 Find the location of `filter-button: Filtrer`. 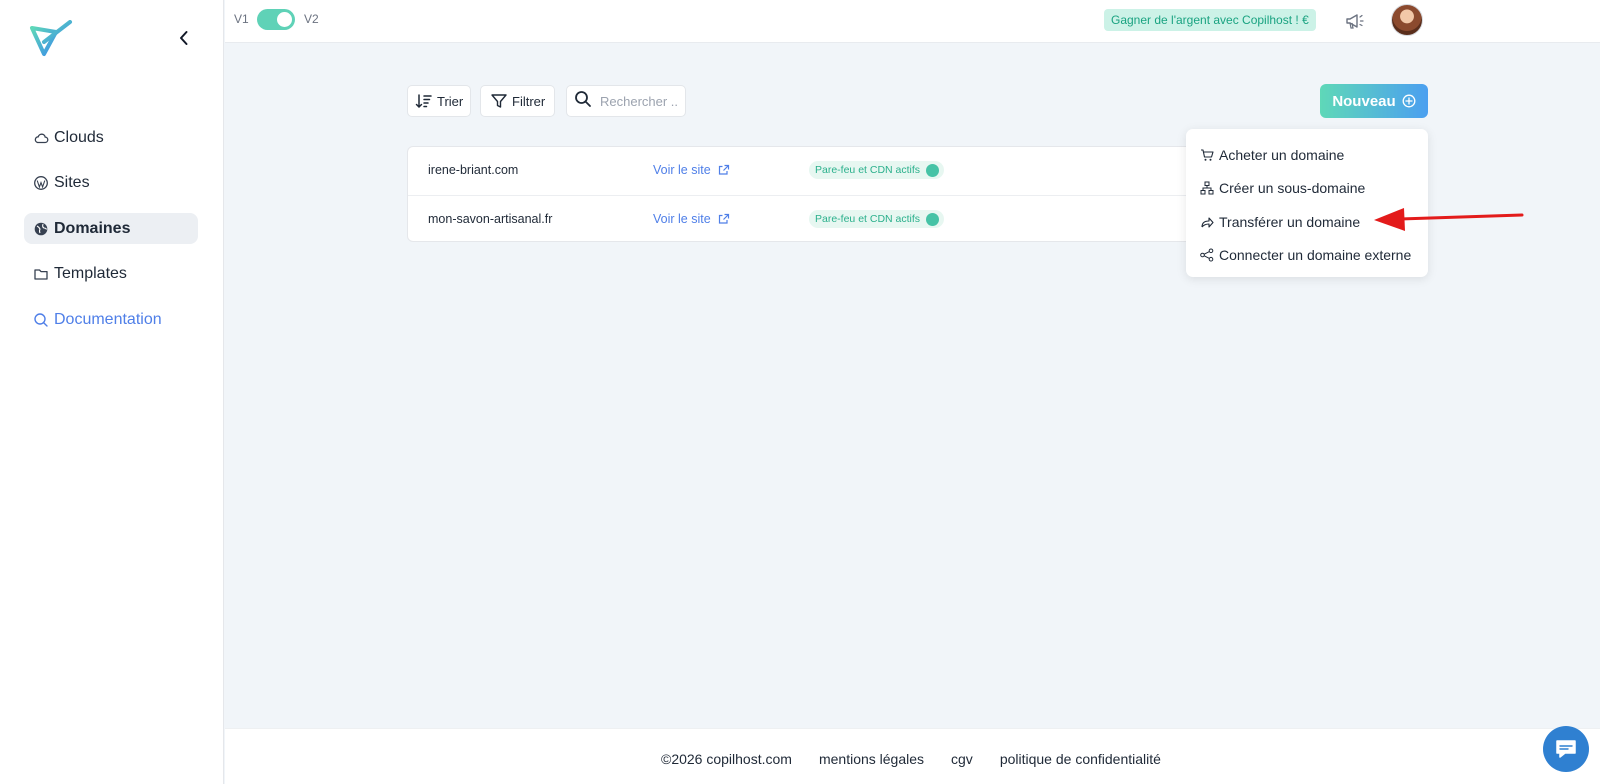

filter-button: Filtrer is located at coordinates (517, 101).